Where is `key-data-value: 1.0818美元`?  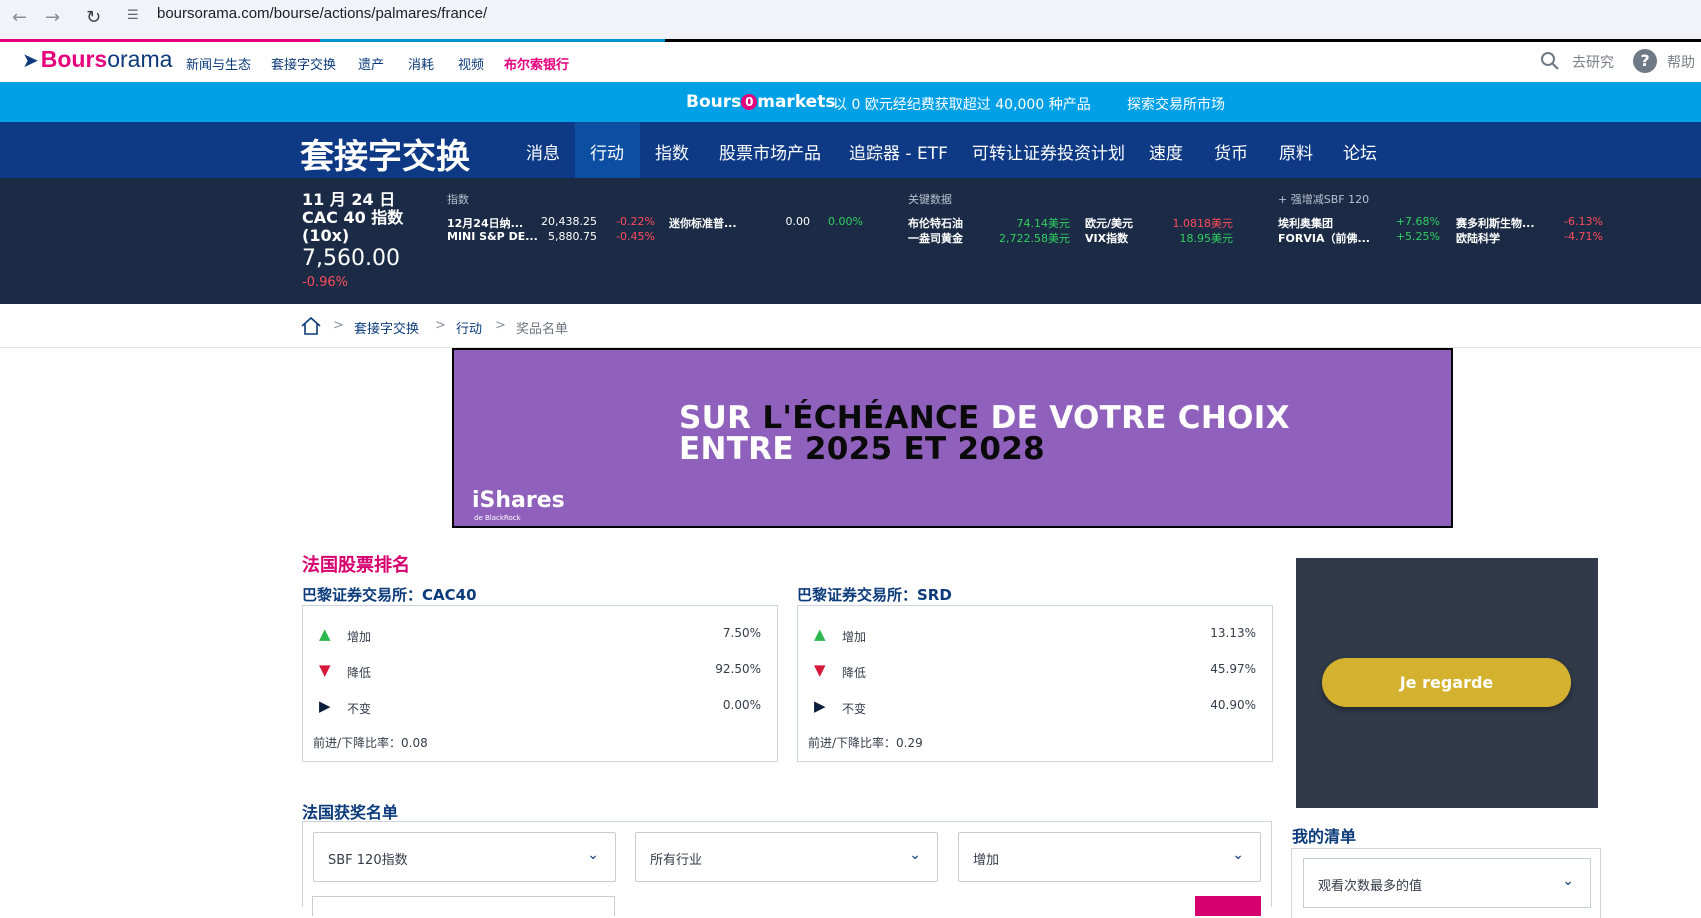
key-data-value: 1.0818美元 is located at coordinates (1203, 223).